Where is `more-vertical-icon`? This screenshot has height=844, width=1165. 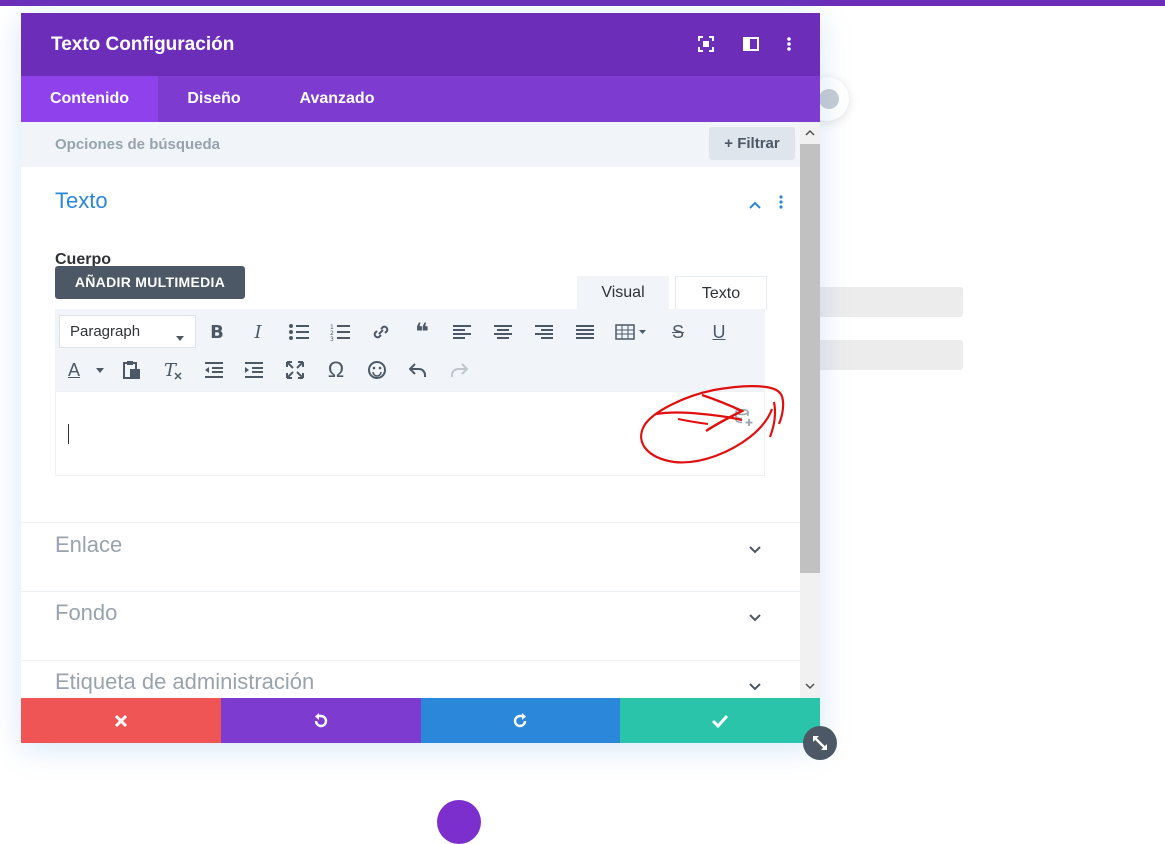 more-vertical-icon is located at coordinates (789, 44).